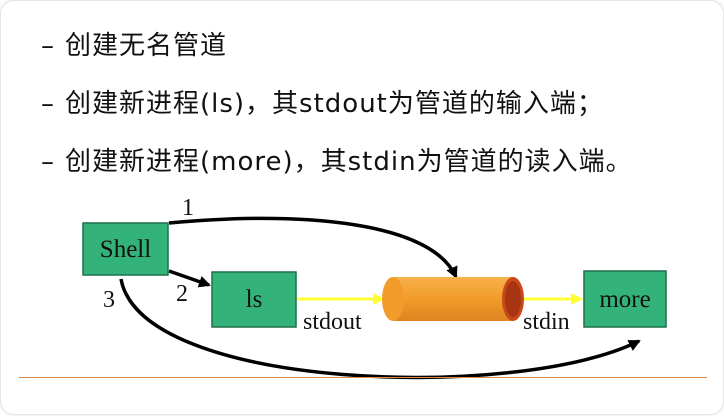 Image resolution: width=724 pixels, height=416 pixels. What do you see at coordinates (313, 247) in the screenshot?
I see `arrow-1-shell-to-pipe` at bounding box center [313, 247].